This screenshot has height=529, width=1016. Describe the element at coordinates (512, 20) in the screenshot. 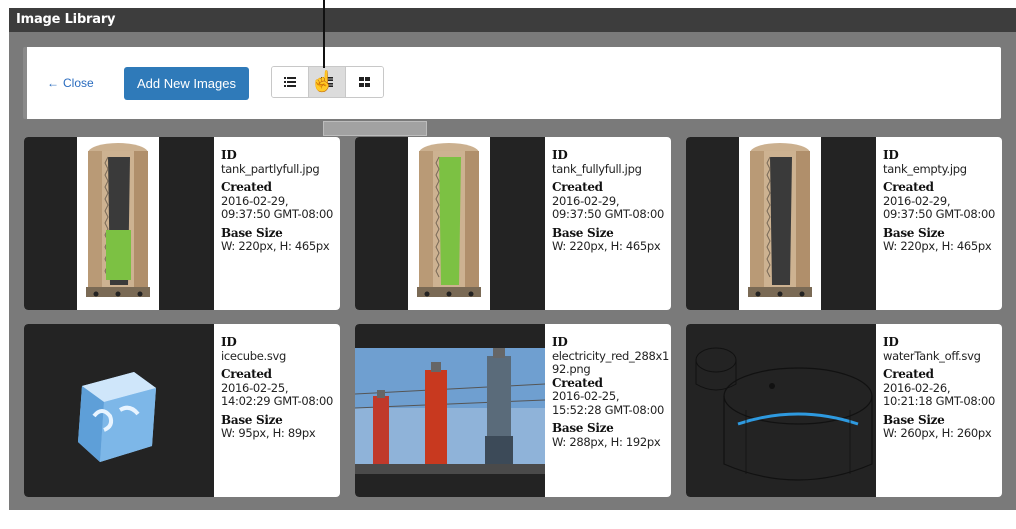

I see `window-title: Image Library` at that location.